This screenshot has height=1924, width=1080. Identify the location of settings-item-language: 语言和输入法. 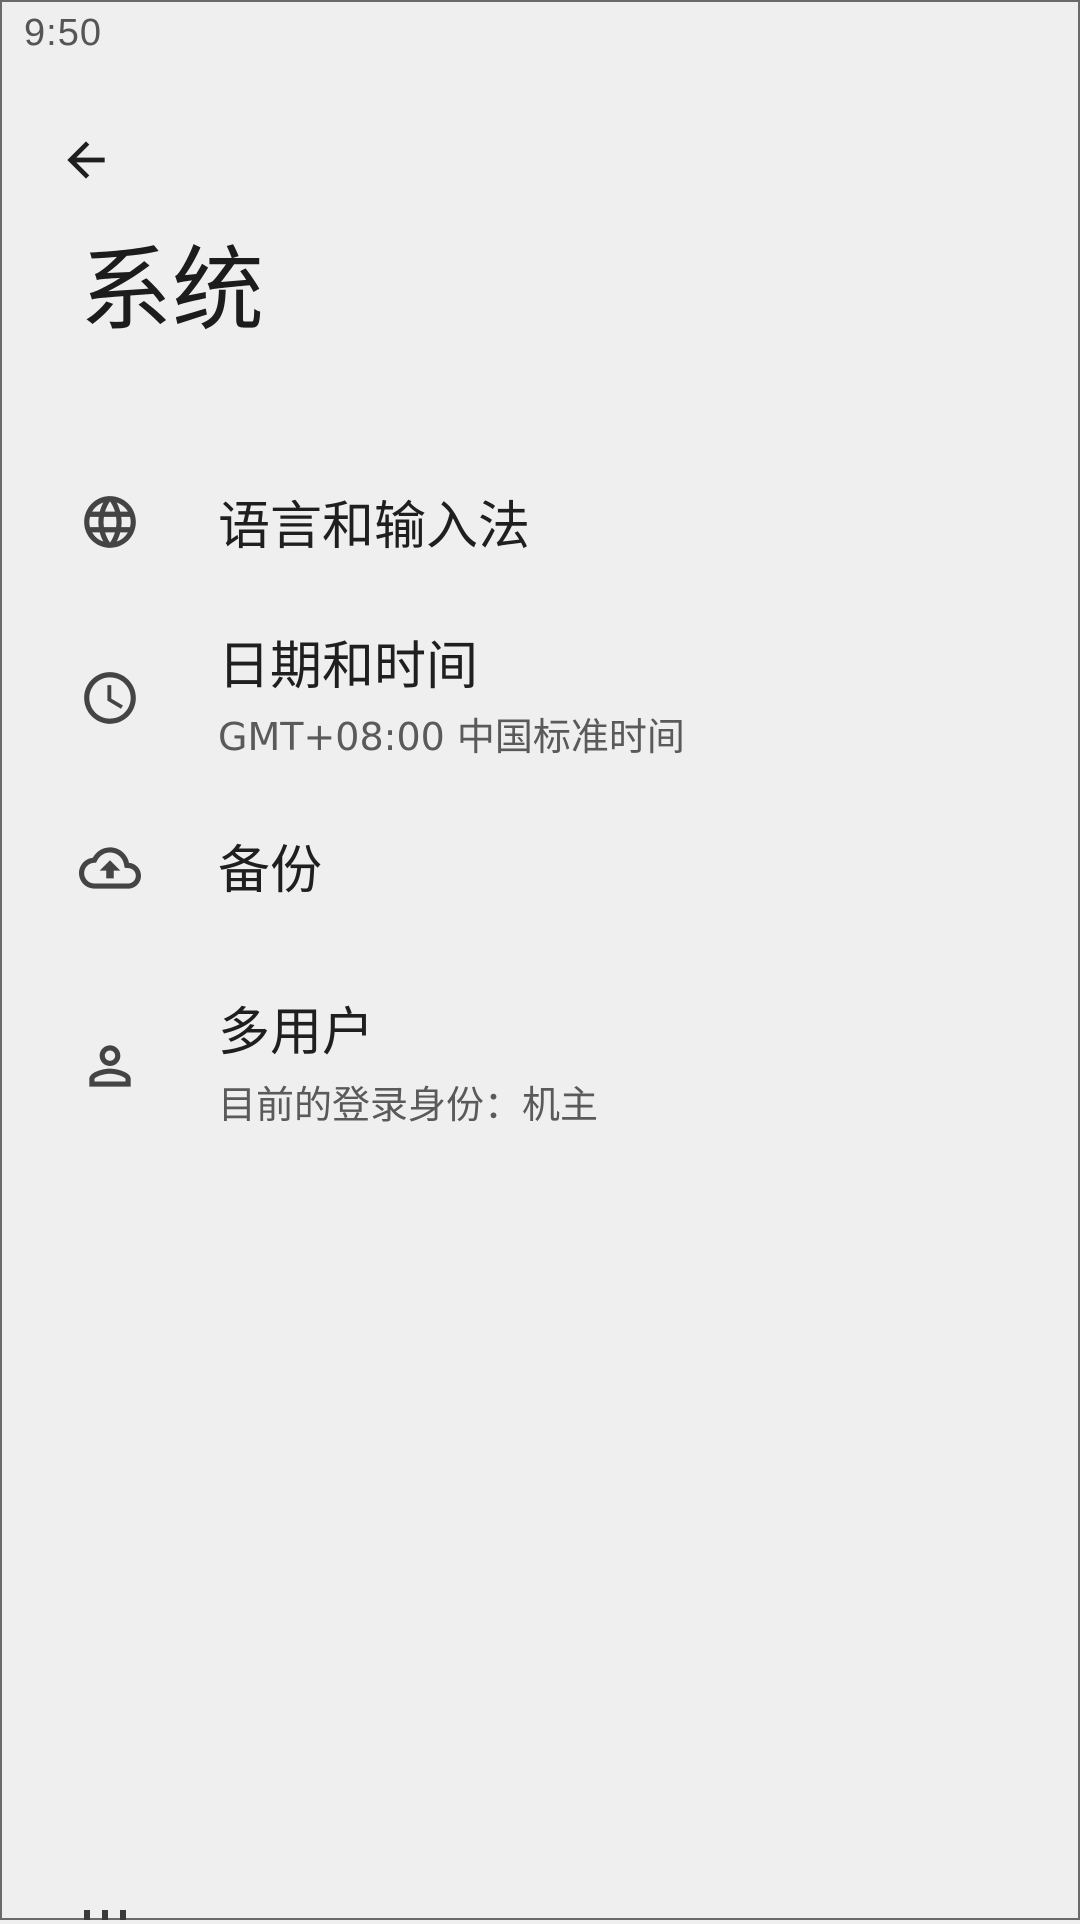
(540, 522).